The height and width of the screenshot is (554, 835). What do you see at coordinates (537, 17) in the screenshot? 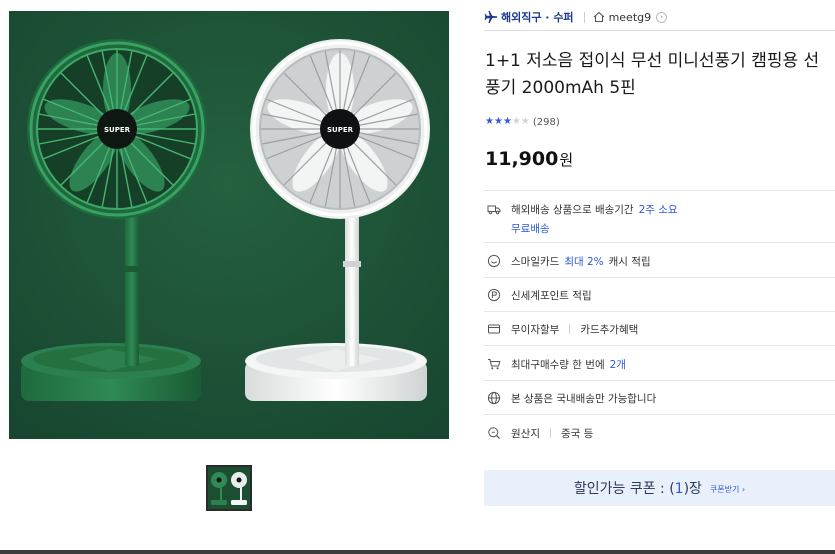
I see `shipping-type-label: 해외직구 · 수퍼` at bounding box center [537, 17].